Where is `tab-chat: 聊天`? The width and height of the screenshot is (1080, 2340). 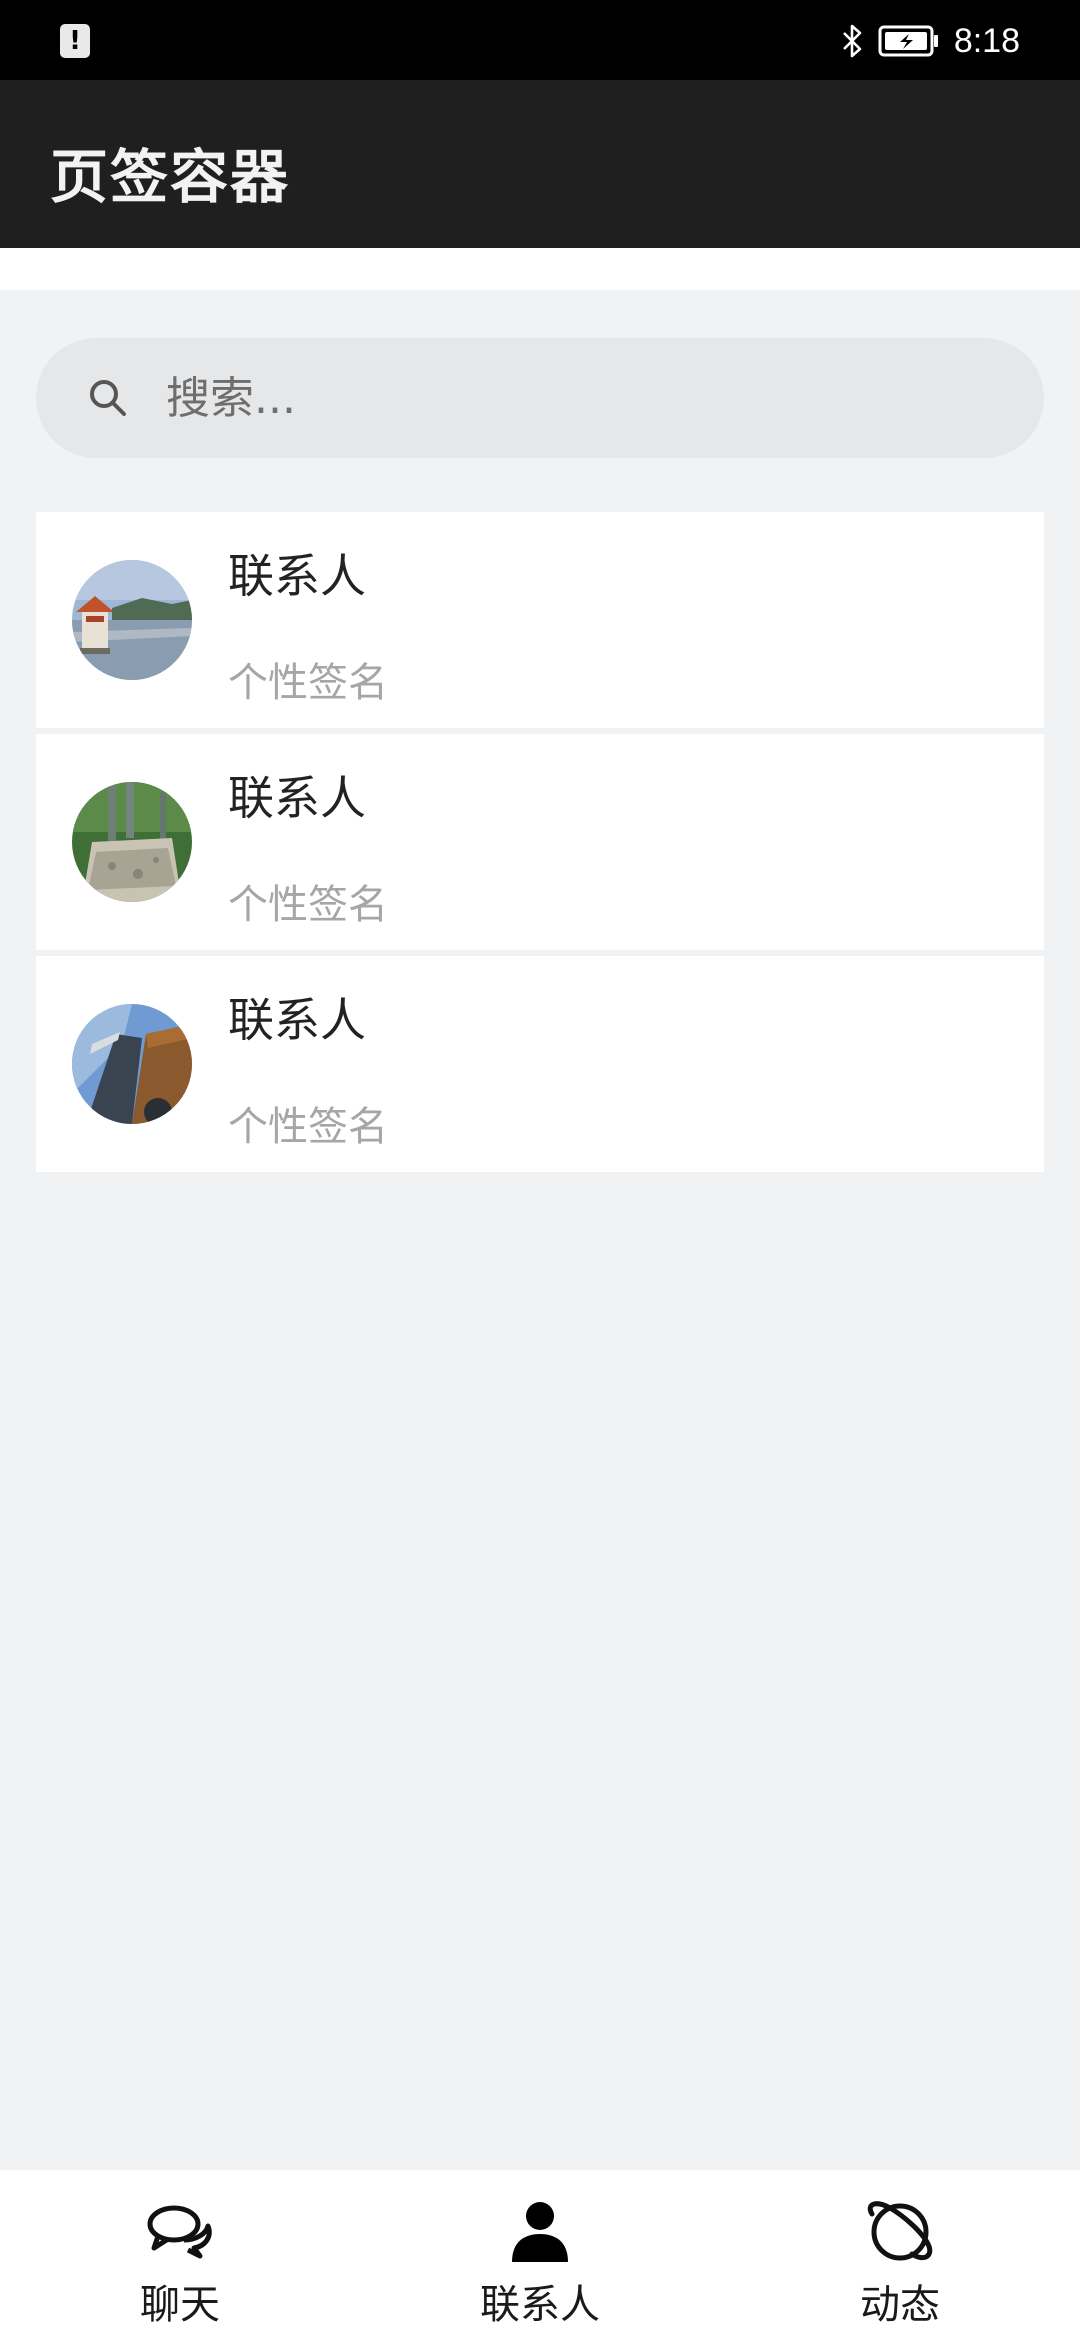 tab-chat: 聊天 is located at coordinates (180, 2255).